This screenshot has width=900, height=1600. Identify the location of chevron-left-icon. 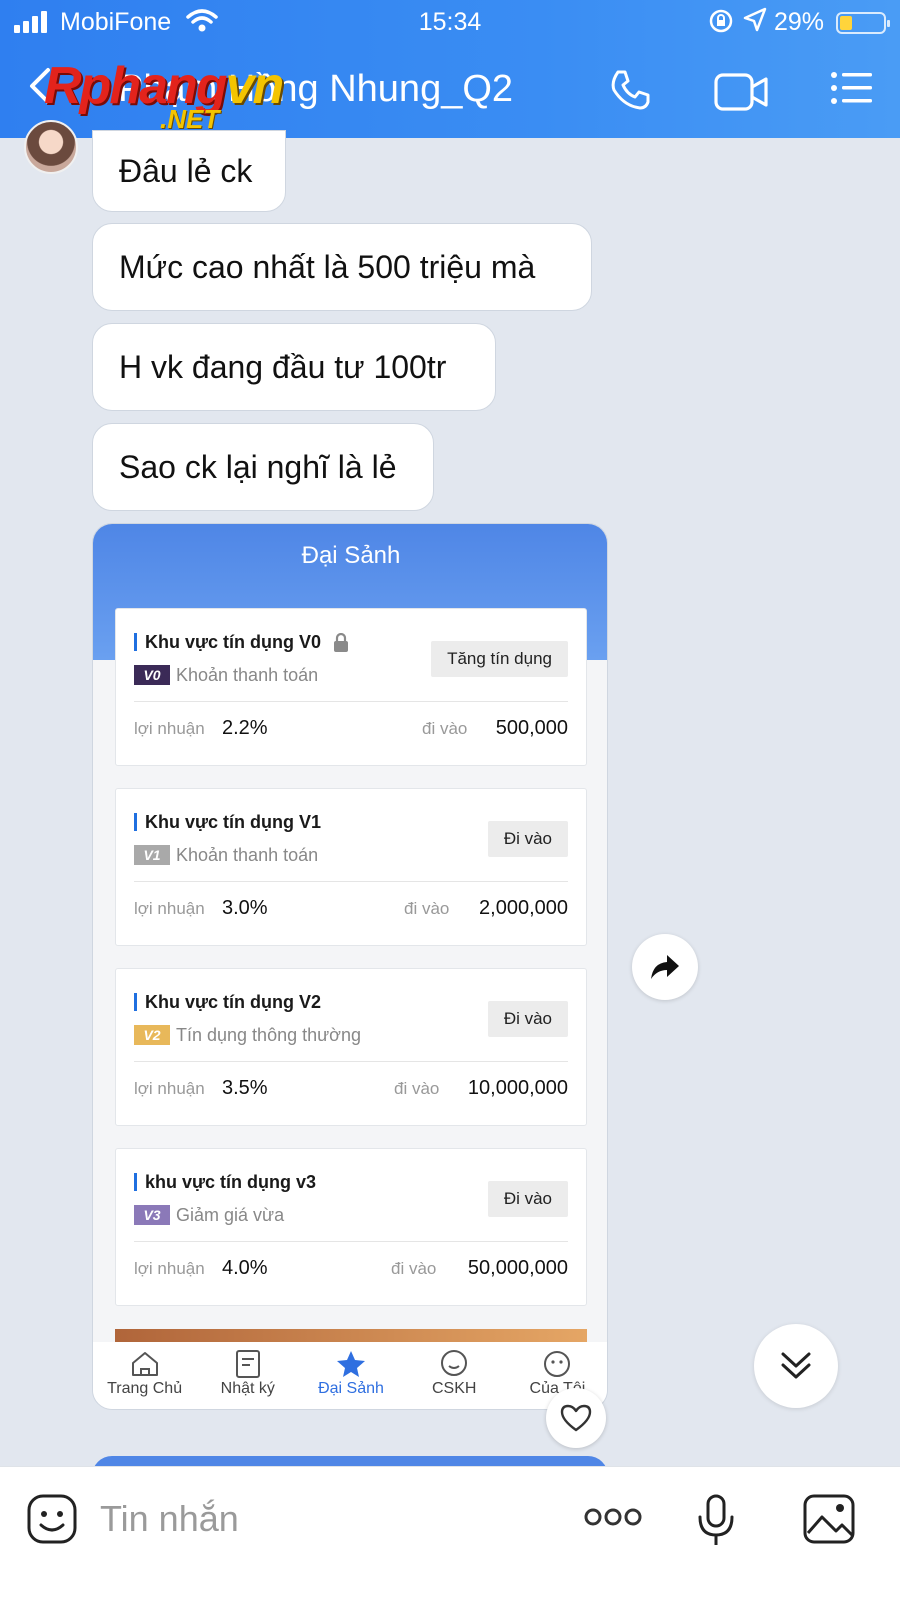
(40, 90).